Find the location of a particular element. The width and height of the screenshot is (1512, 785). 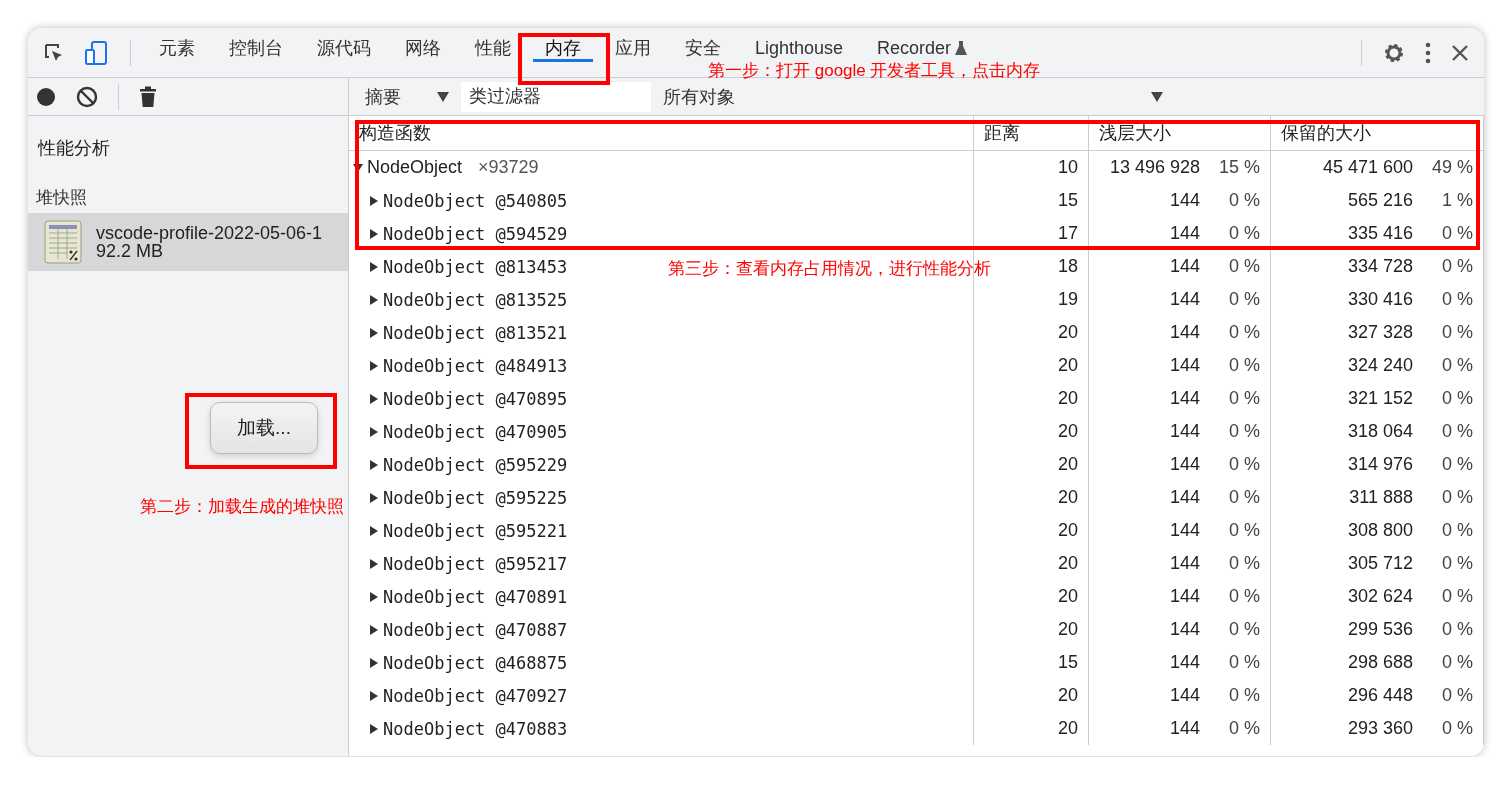

table-cell: 311 888 is located at coordinates (1381, 497).